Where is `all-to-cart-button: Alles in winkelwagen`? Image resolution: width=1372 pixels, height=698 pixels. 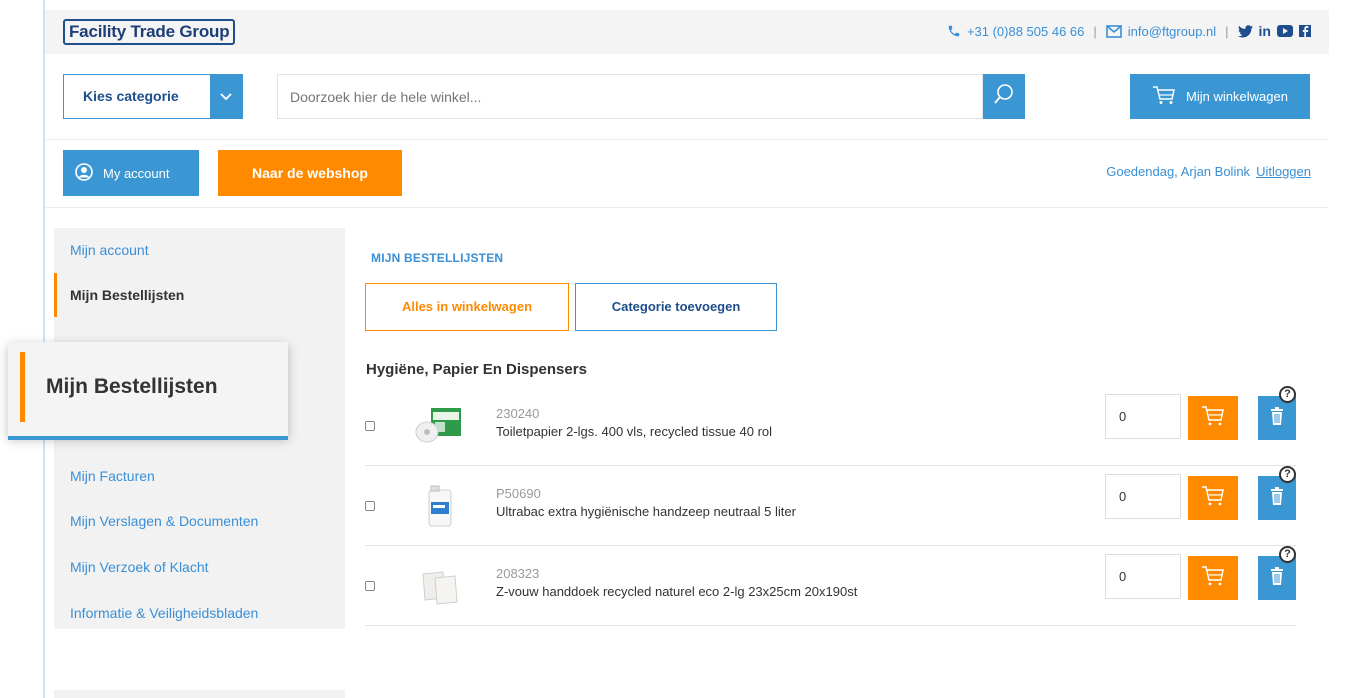 all-to-cart-button: Alles in winkelwagen is located at coordinates (467, 307).